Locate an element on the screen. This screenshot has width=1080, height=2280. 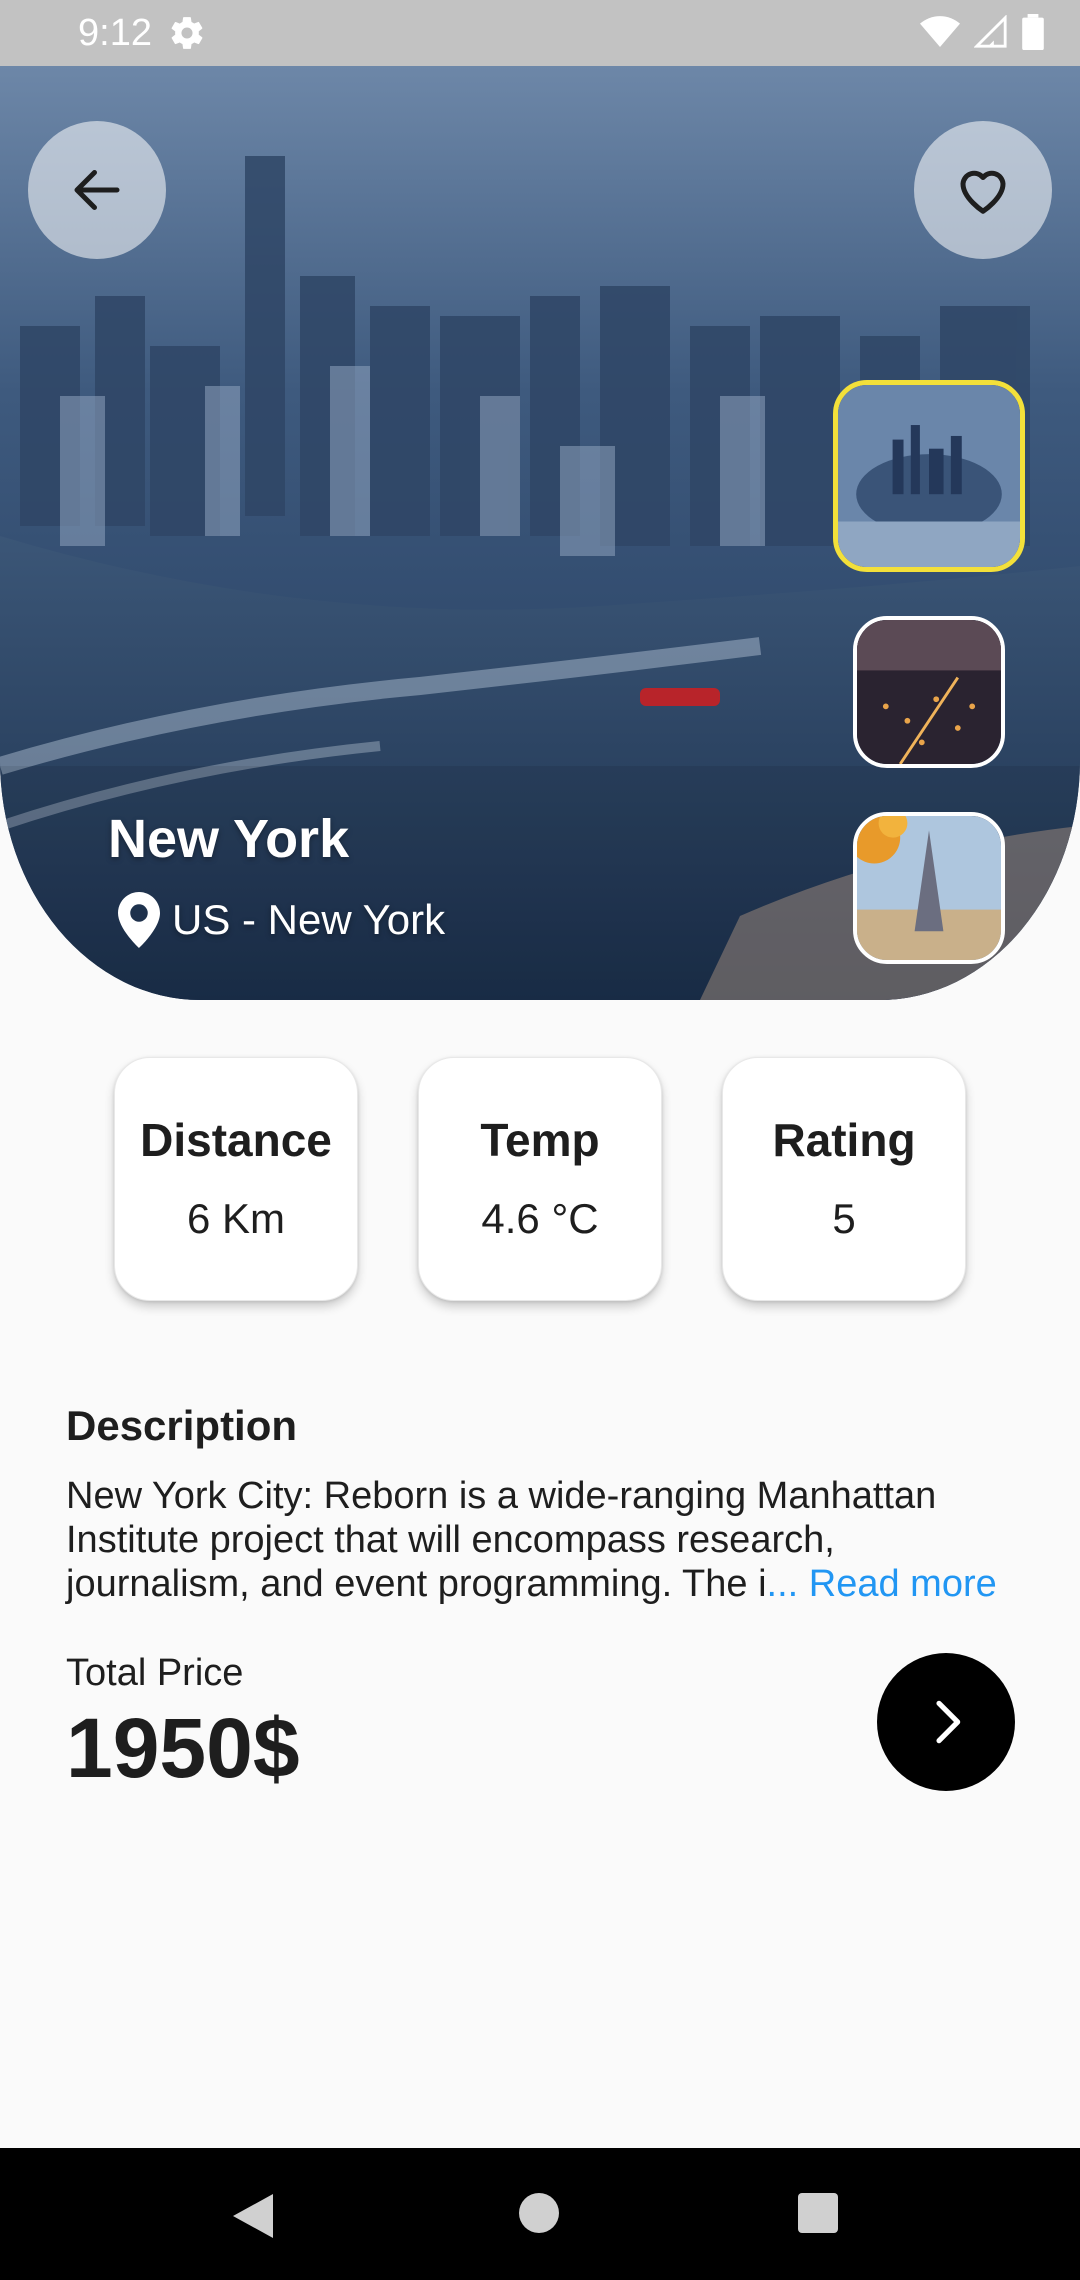
chevron-right-icon is located at coordinates (948, 1722).